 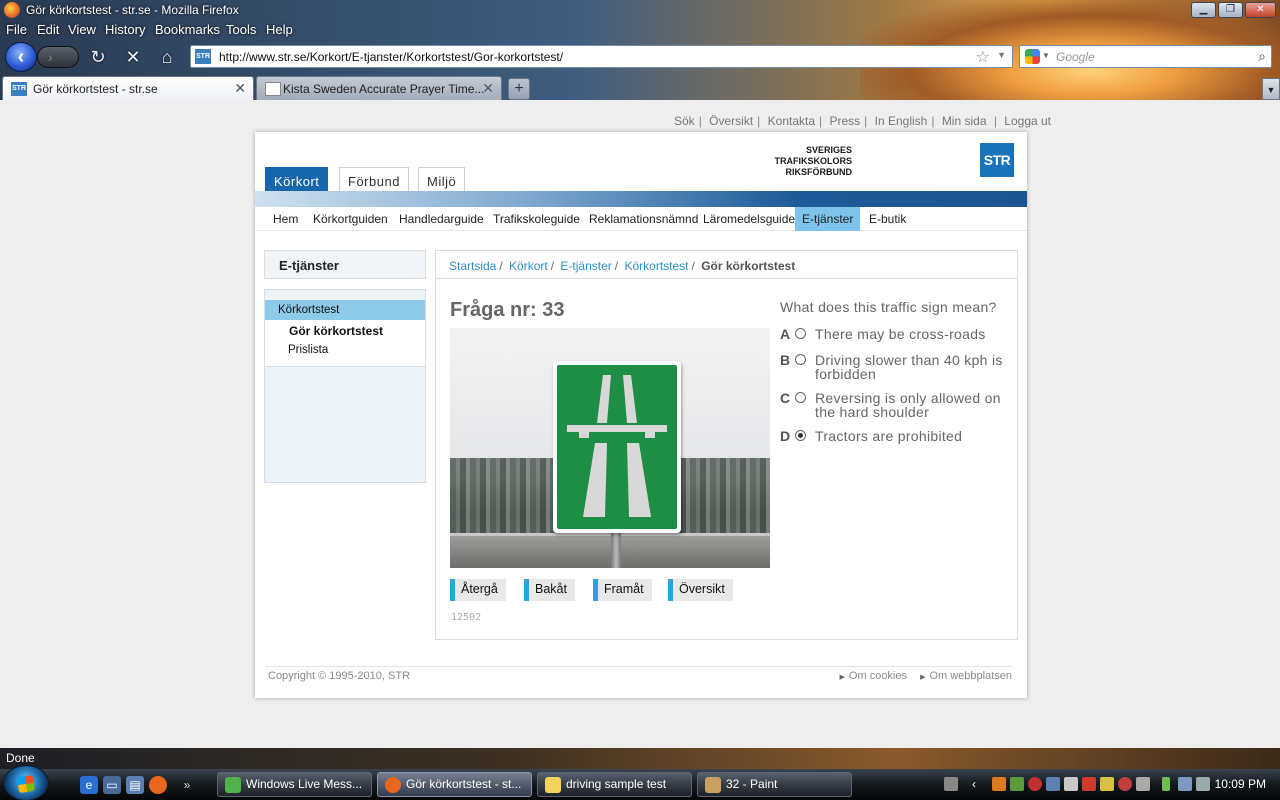 I want to click on sidebar-heading: E-tjänster, so click(x=345, y=264).